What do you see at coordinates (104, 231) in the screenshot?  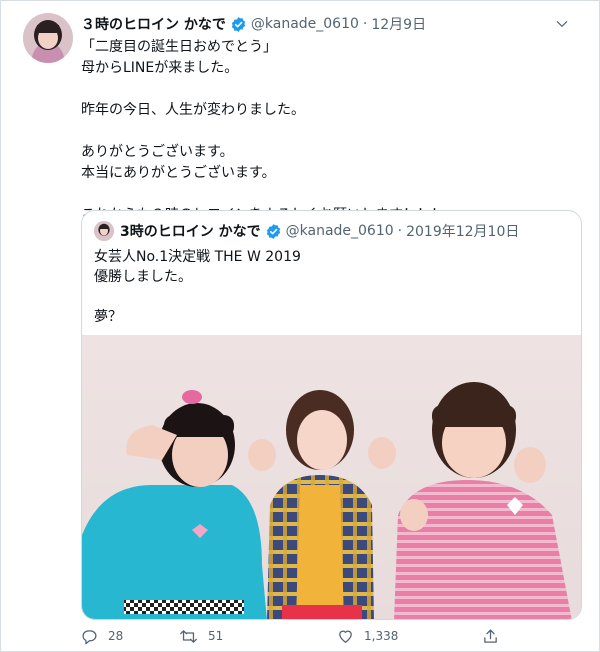 I see `quoted-avatar` at bounding box center [104, 231].